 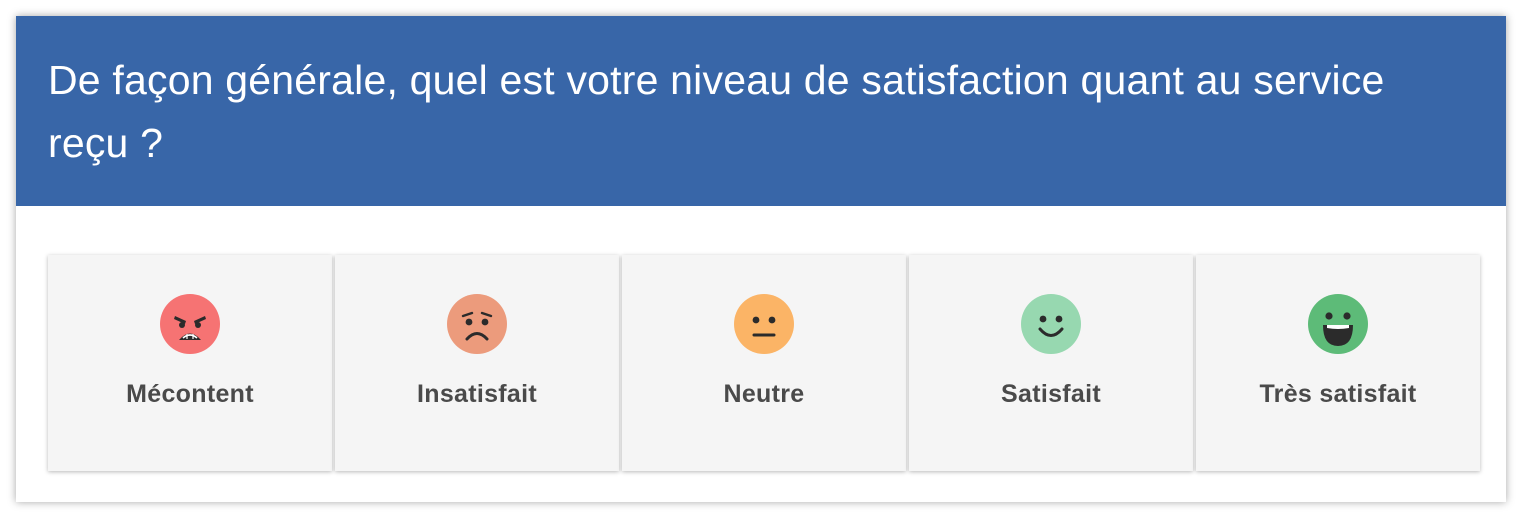 What do you see at coordinates (764, 324) in the screenshot?
I see `neutral-face-icon` at bounding box center [764, 324].